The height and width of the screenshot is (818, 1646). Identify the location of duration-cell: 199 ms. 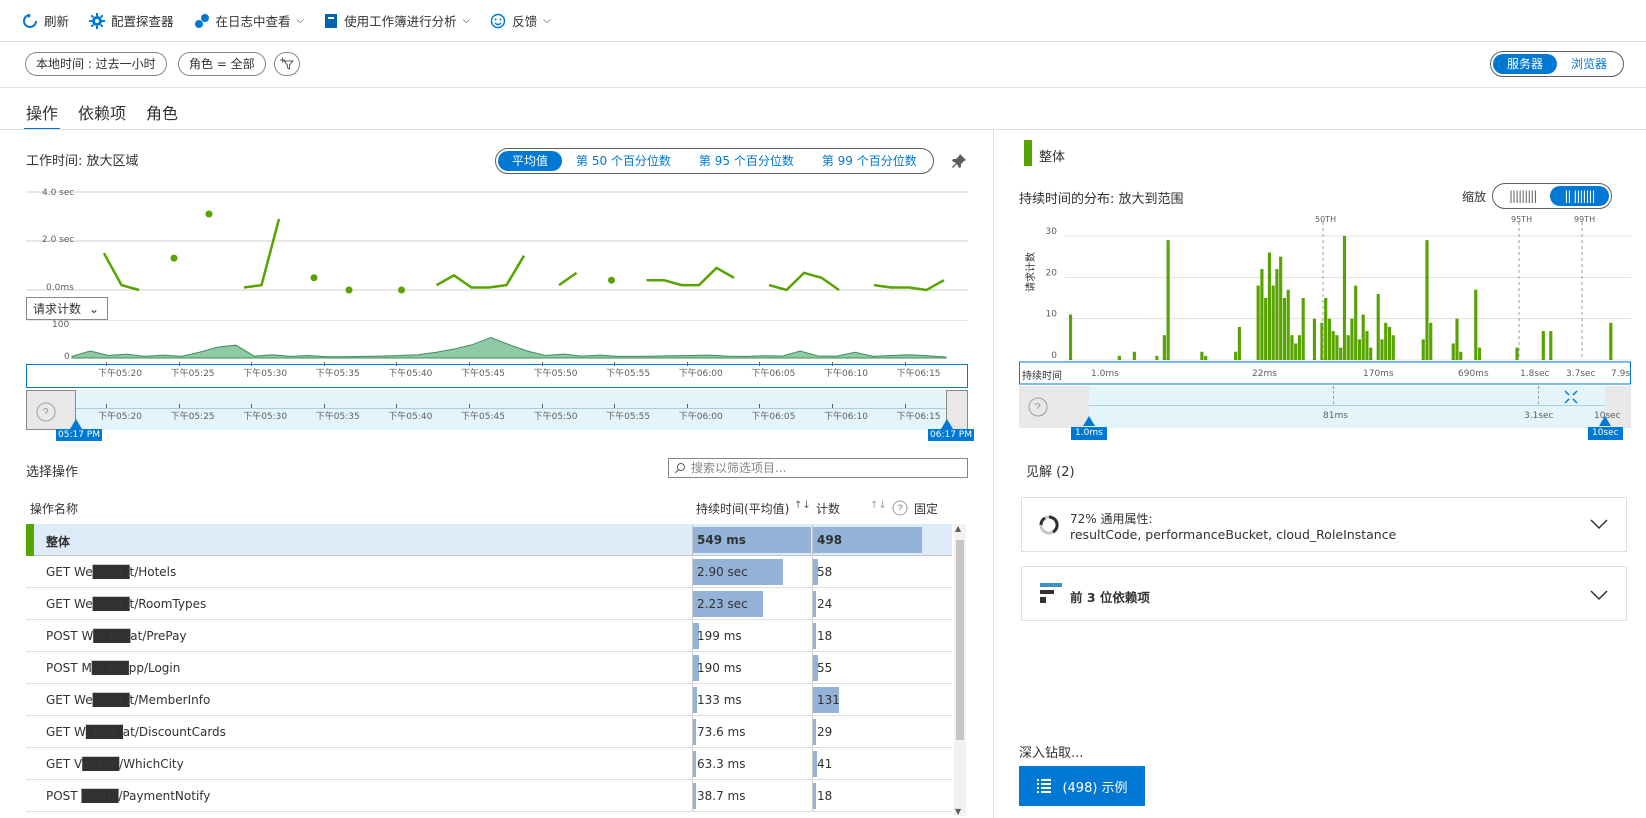
(751, 636).